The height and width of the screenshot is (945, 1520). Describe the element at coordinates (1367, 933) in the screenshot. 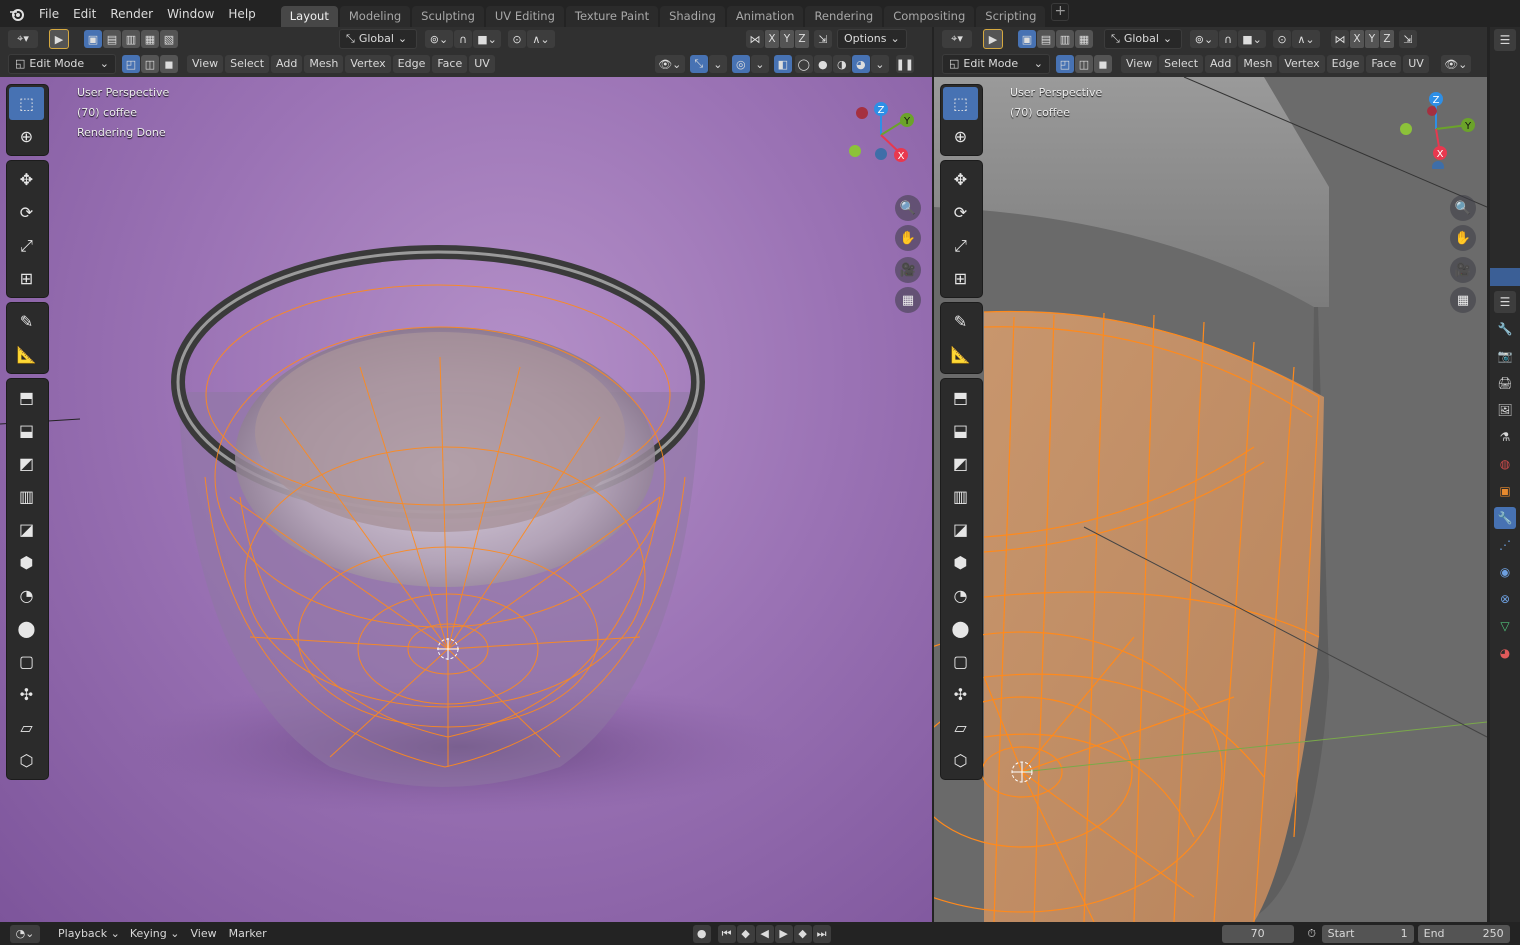

I see `start-frame-field: Start 1` at that location.